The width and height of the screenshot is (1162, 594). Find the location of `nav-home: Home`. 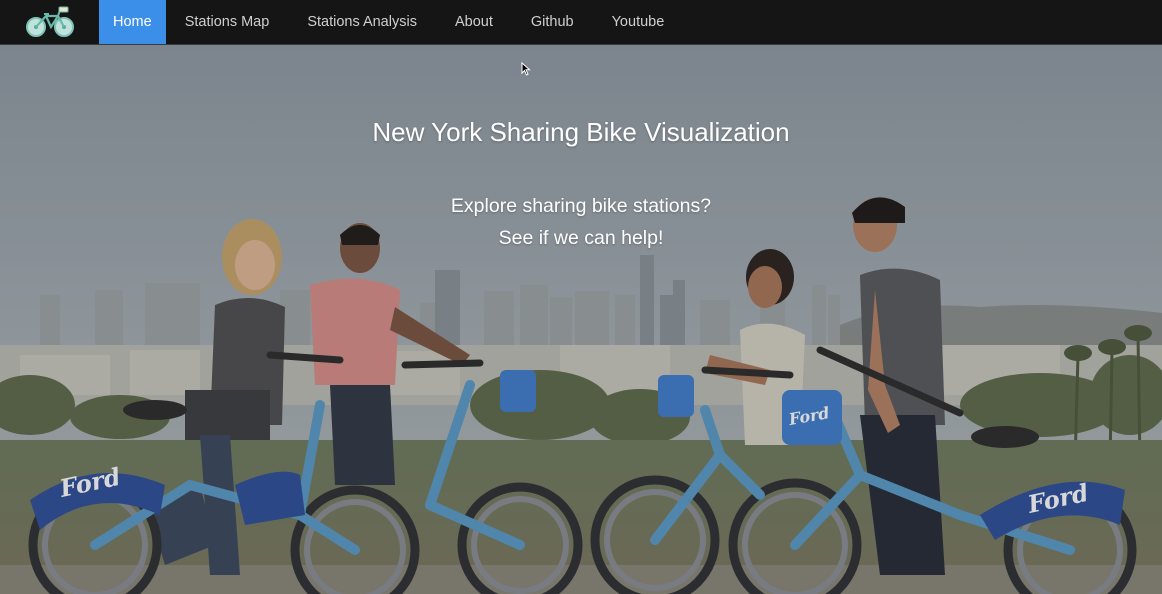

nav-home: Home is located at coordinates (132, 22).